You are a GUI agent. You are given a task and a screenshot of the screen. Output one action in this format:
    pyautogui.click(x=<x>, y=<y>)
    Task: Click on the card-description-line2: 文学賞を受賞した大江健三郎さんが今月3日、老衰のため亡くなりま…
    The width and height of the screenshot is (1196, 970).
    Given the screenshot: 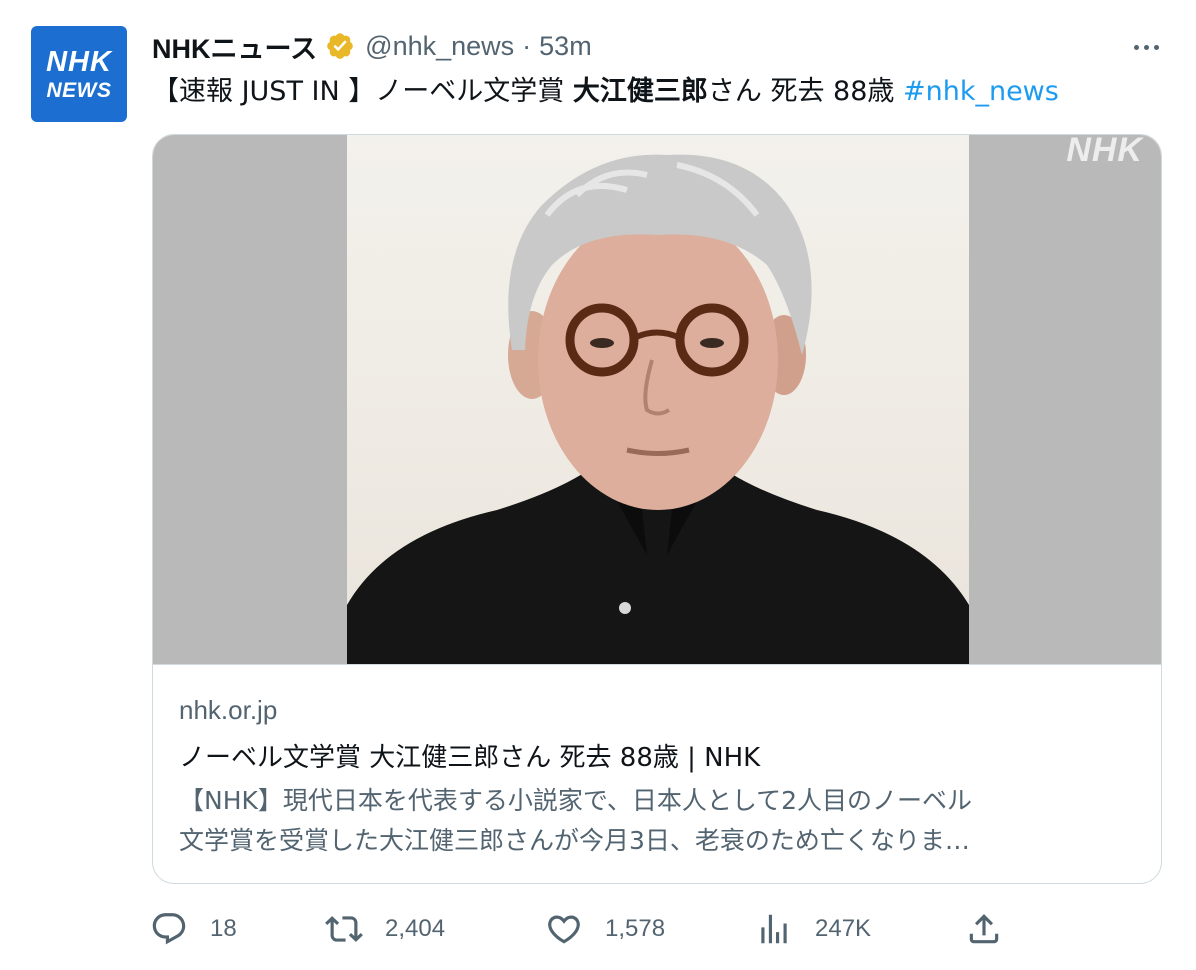 What is the action you would take?
    pyautogui.click(x=574, y=840)
    